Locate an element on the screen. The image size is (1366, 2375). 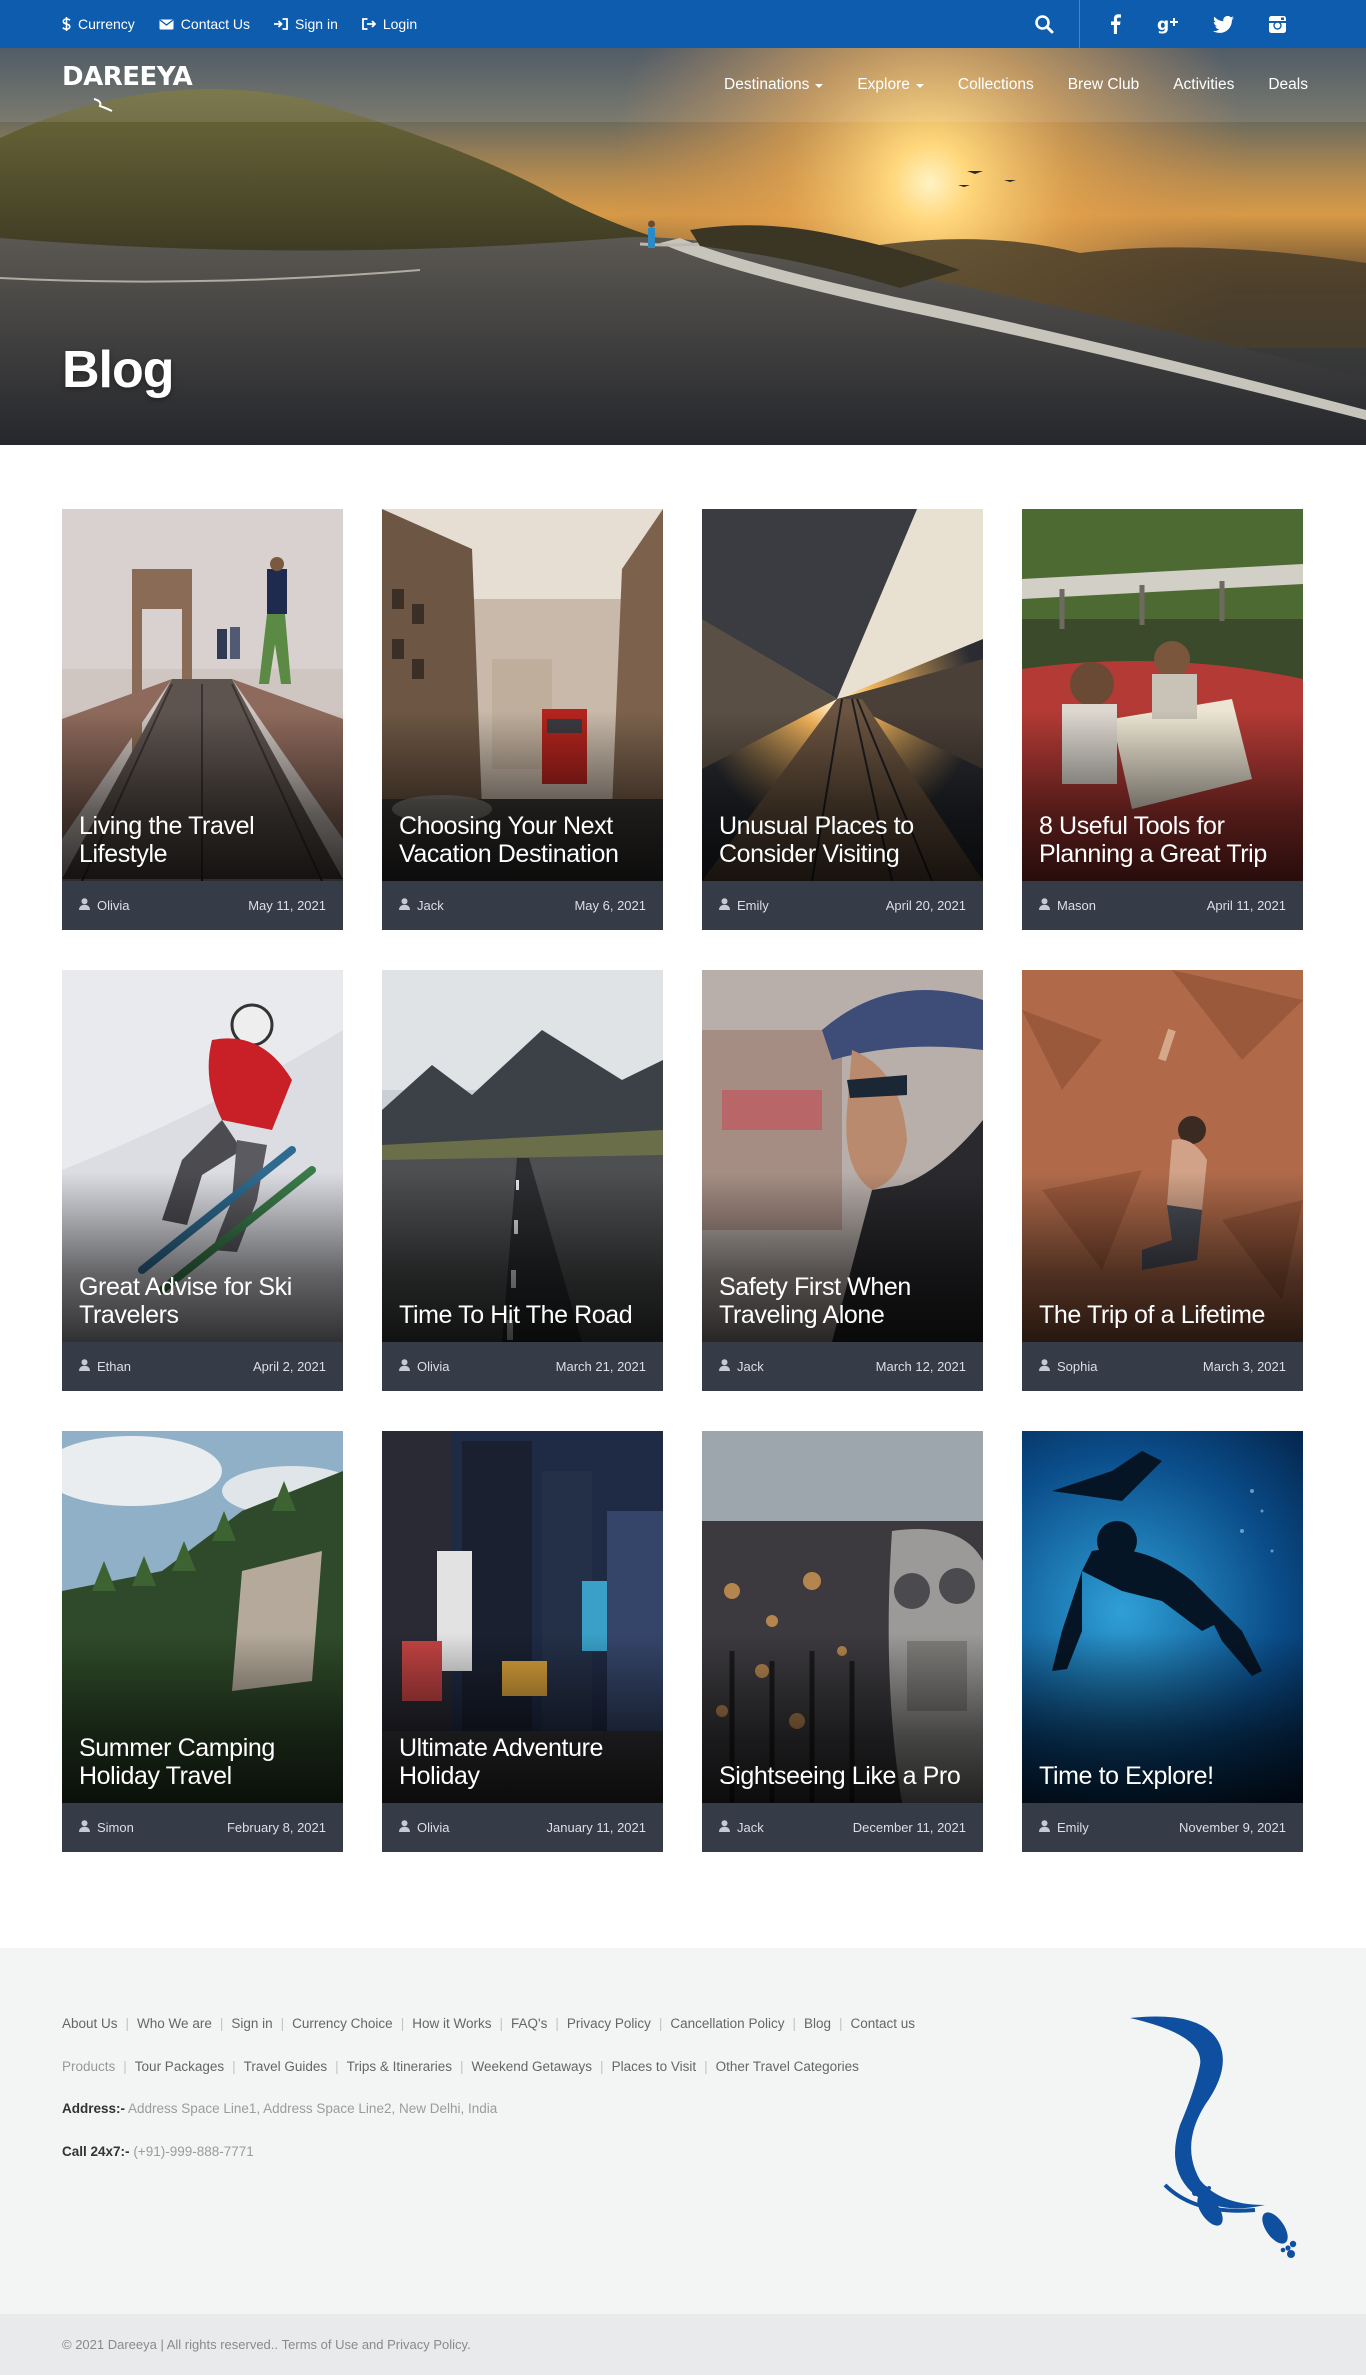
card-meta: Emily November 9, 2021 is located at coordinates (1162, 1827).